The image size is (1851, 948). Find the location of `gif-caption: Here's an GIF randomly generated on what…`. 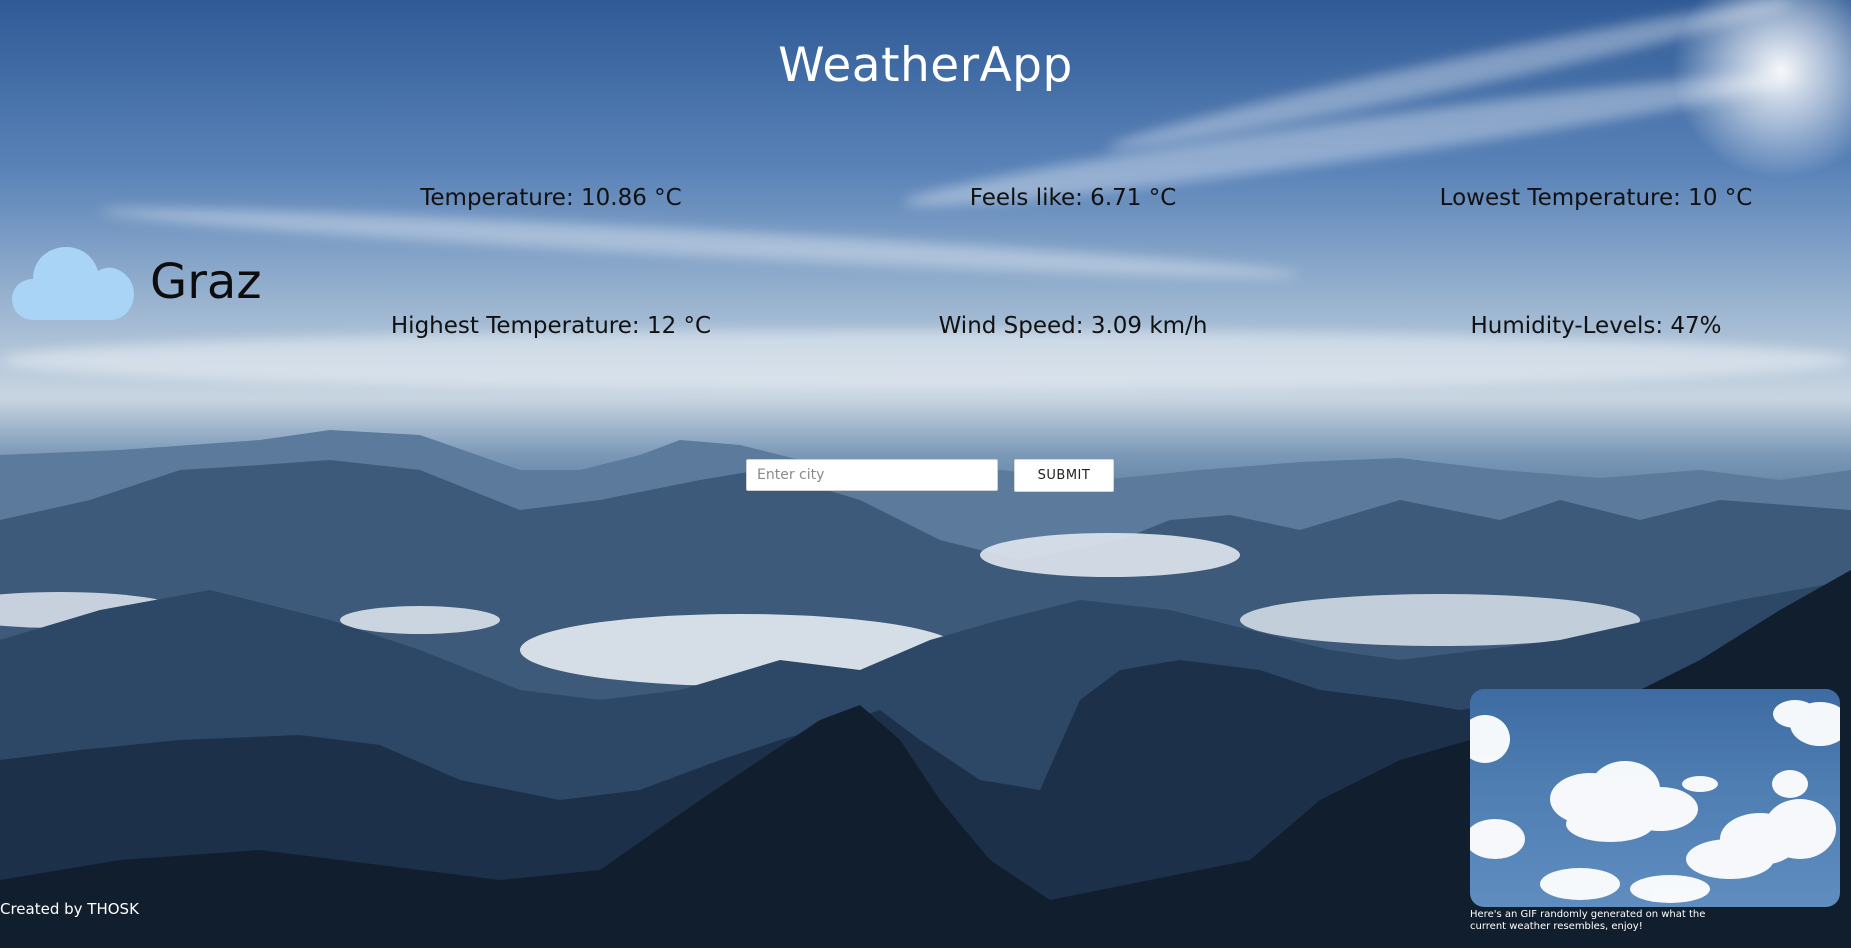

gif-caption: Here's an GIF randomly generated on what… is located at coordinates (1588, 920).